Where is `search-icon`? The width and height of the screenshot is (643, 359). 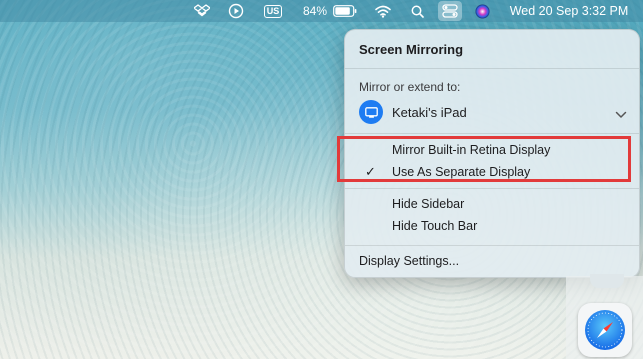
search-icon is located at coordinates (417, 11).